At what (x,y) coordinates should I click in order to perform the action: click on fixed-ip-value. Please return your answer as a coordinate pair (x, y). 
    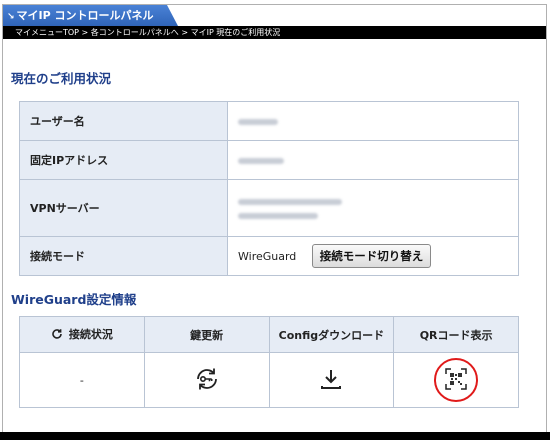
    Looking at the image, I should click on (373, 160).